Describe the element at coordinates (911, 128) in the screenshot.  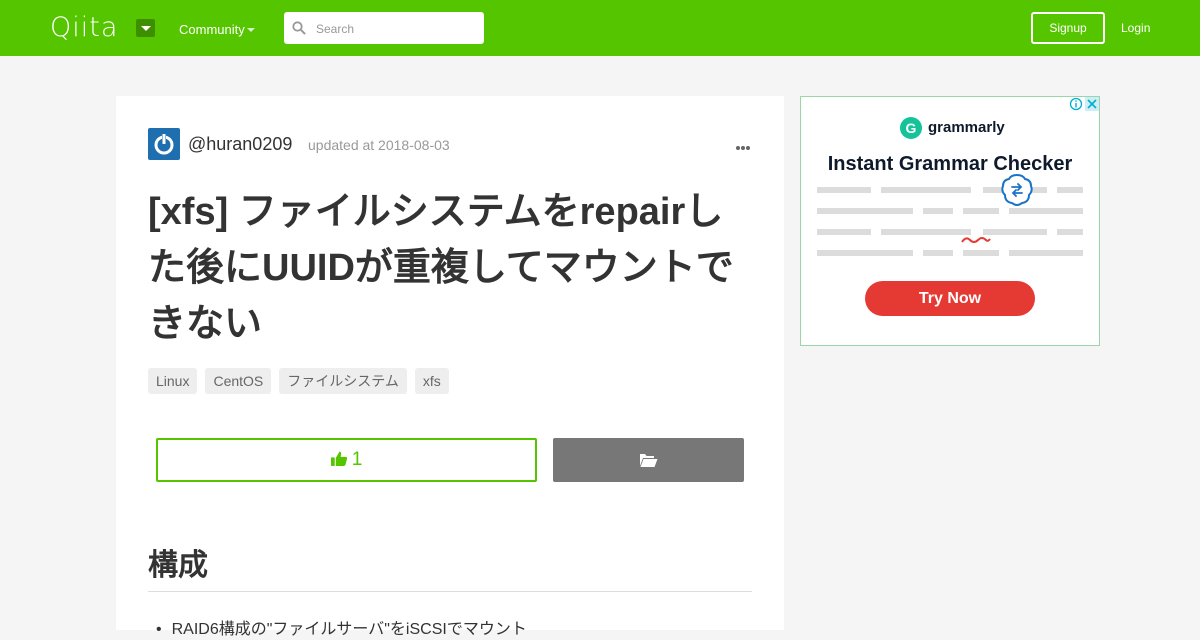
I see `grammarly-logo-icon: G` at that location.